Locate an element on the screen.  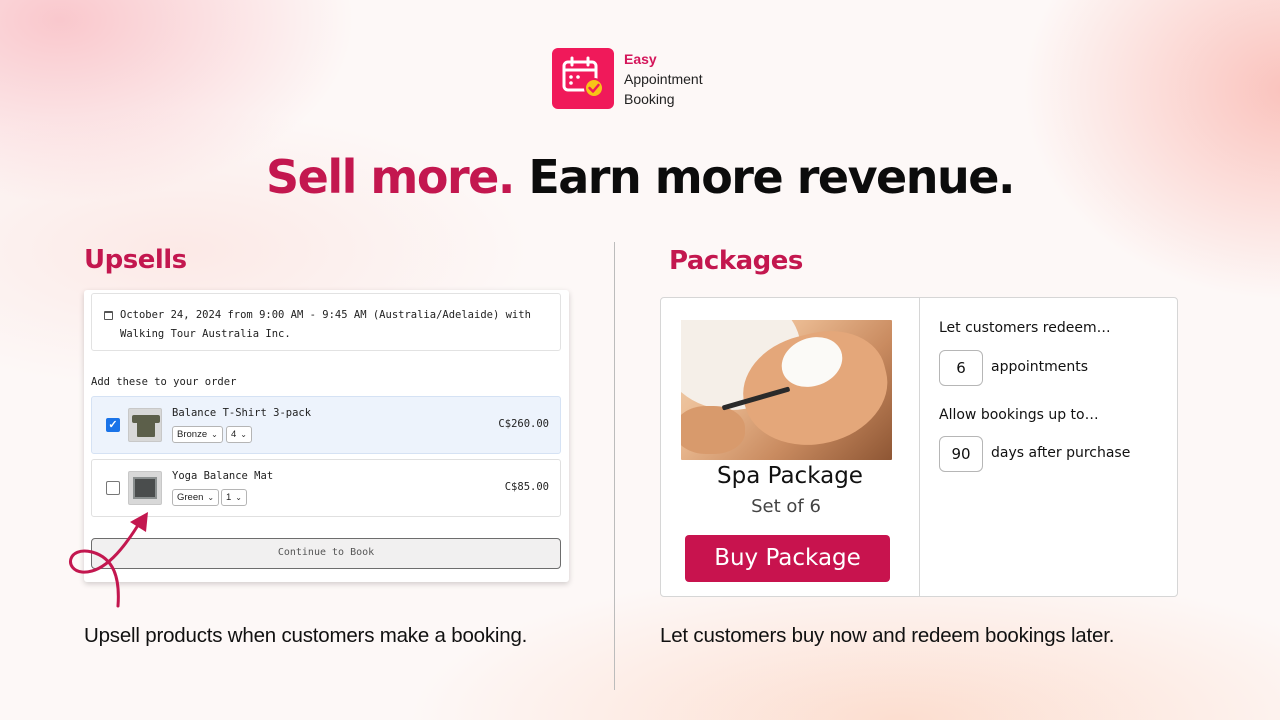
upsell-item-name: Yoga Balance Mat is located at coordinates (223, 476).